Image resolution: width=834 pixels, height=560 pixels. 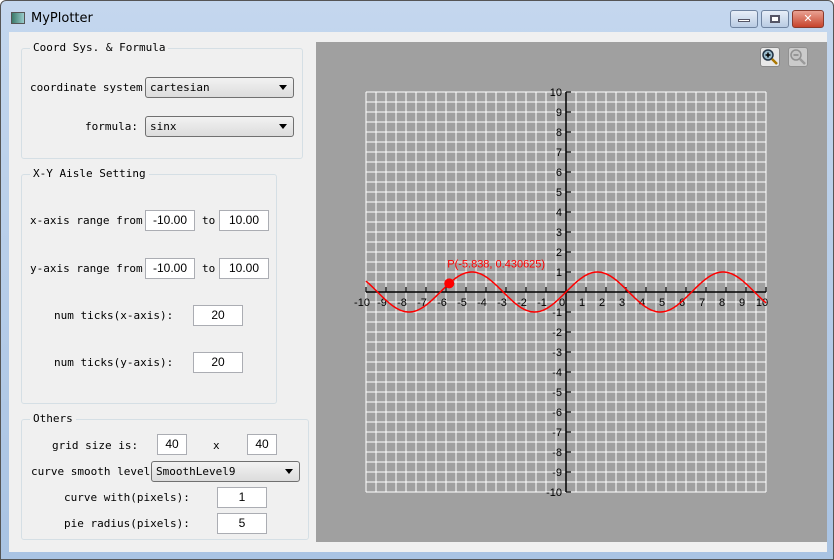 I want to click on x-tick-label: 3, so click(x=622, y=303).